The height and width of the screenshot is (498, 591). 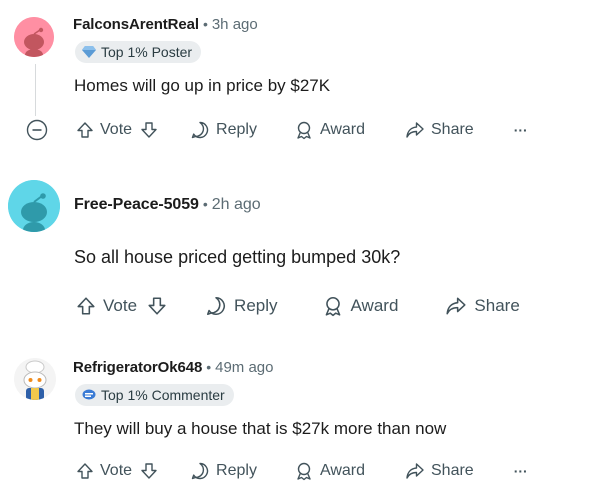 I want to click on user-flair: Top 1% Poster, so click(x=138, y=52).